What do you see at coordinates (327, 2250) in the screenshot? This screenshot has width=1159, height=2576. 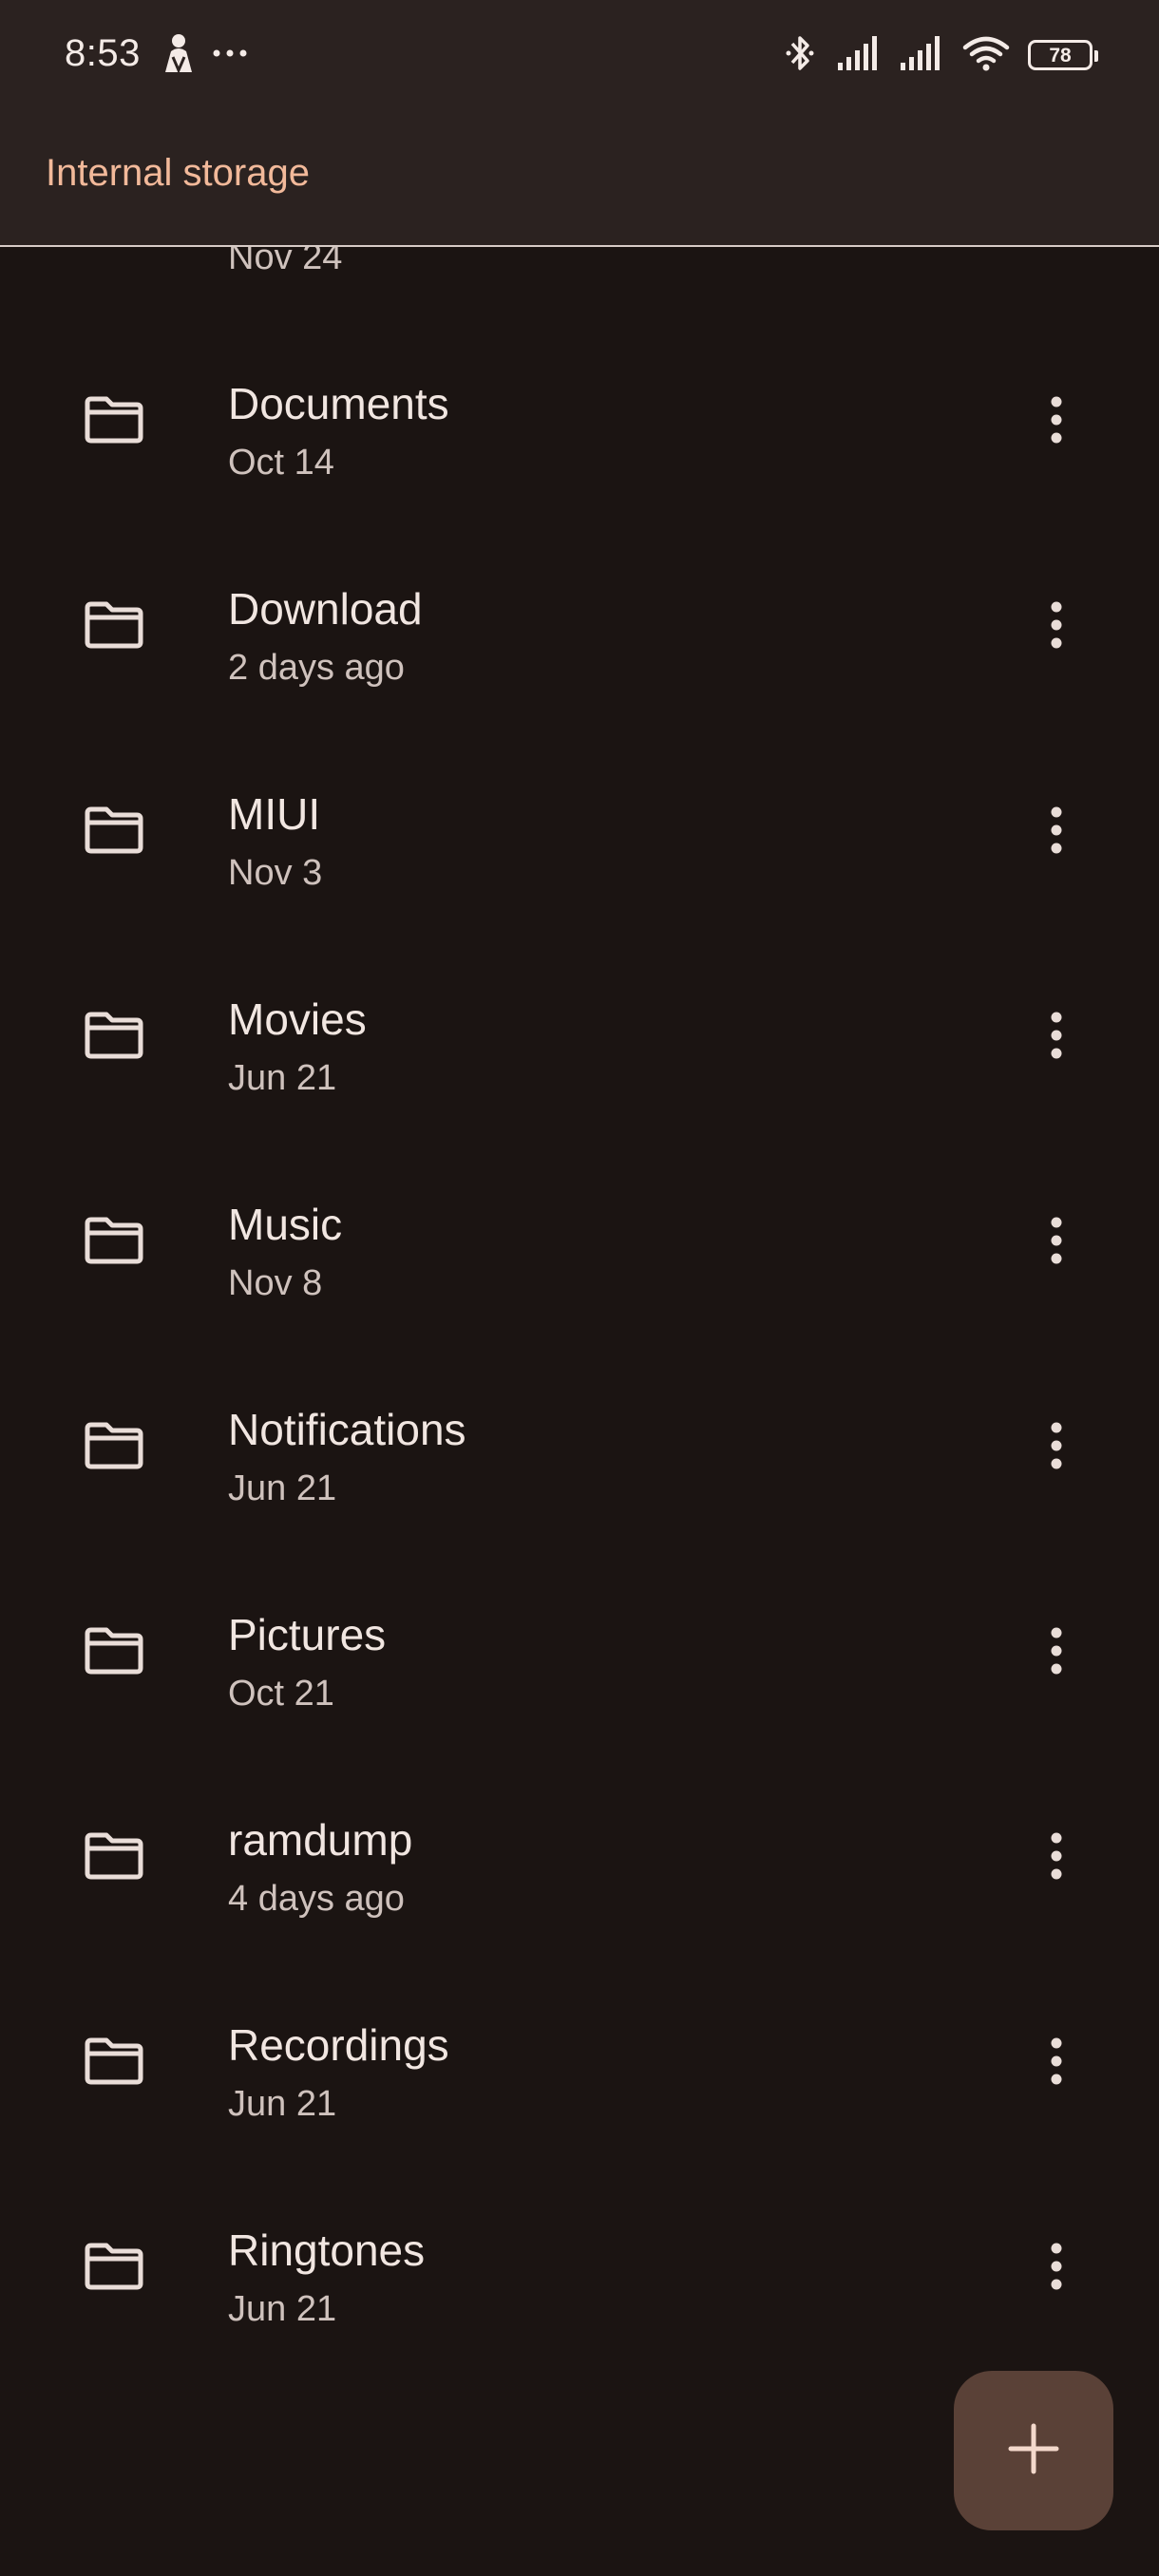 I see `folder-name: Ringtones` at bounding box center [327, 2250].